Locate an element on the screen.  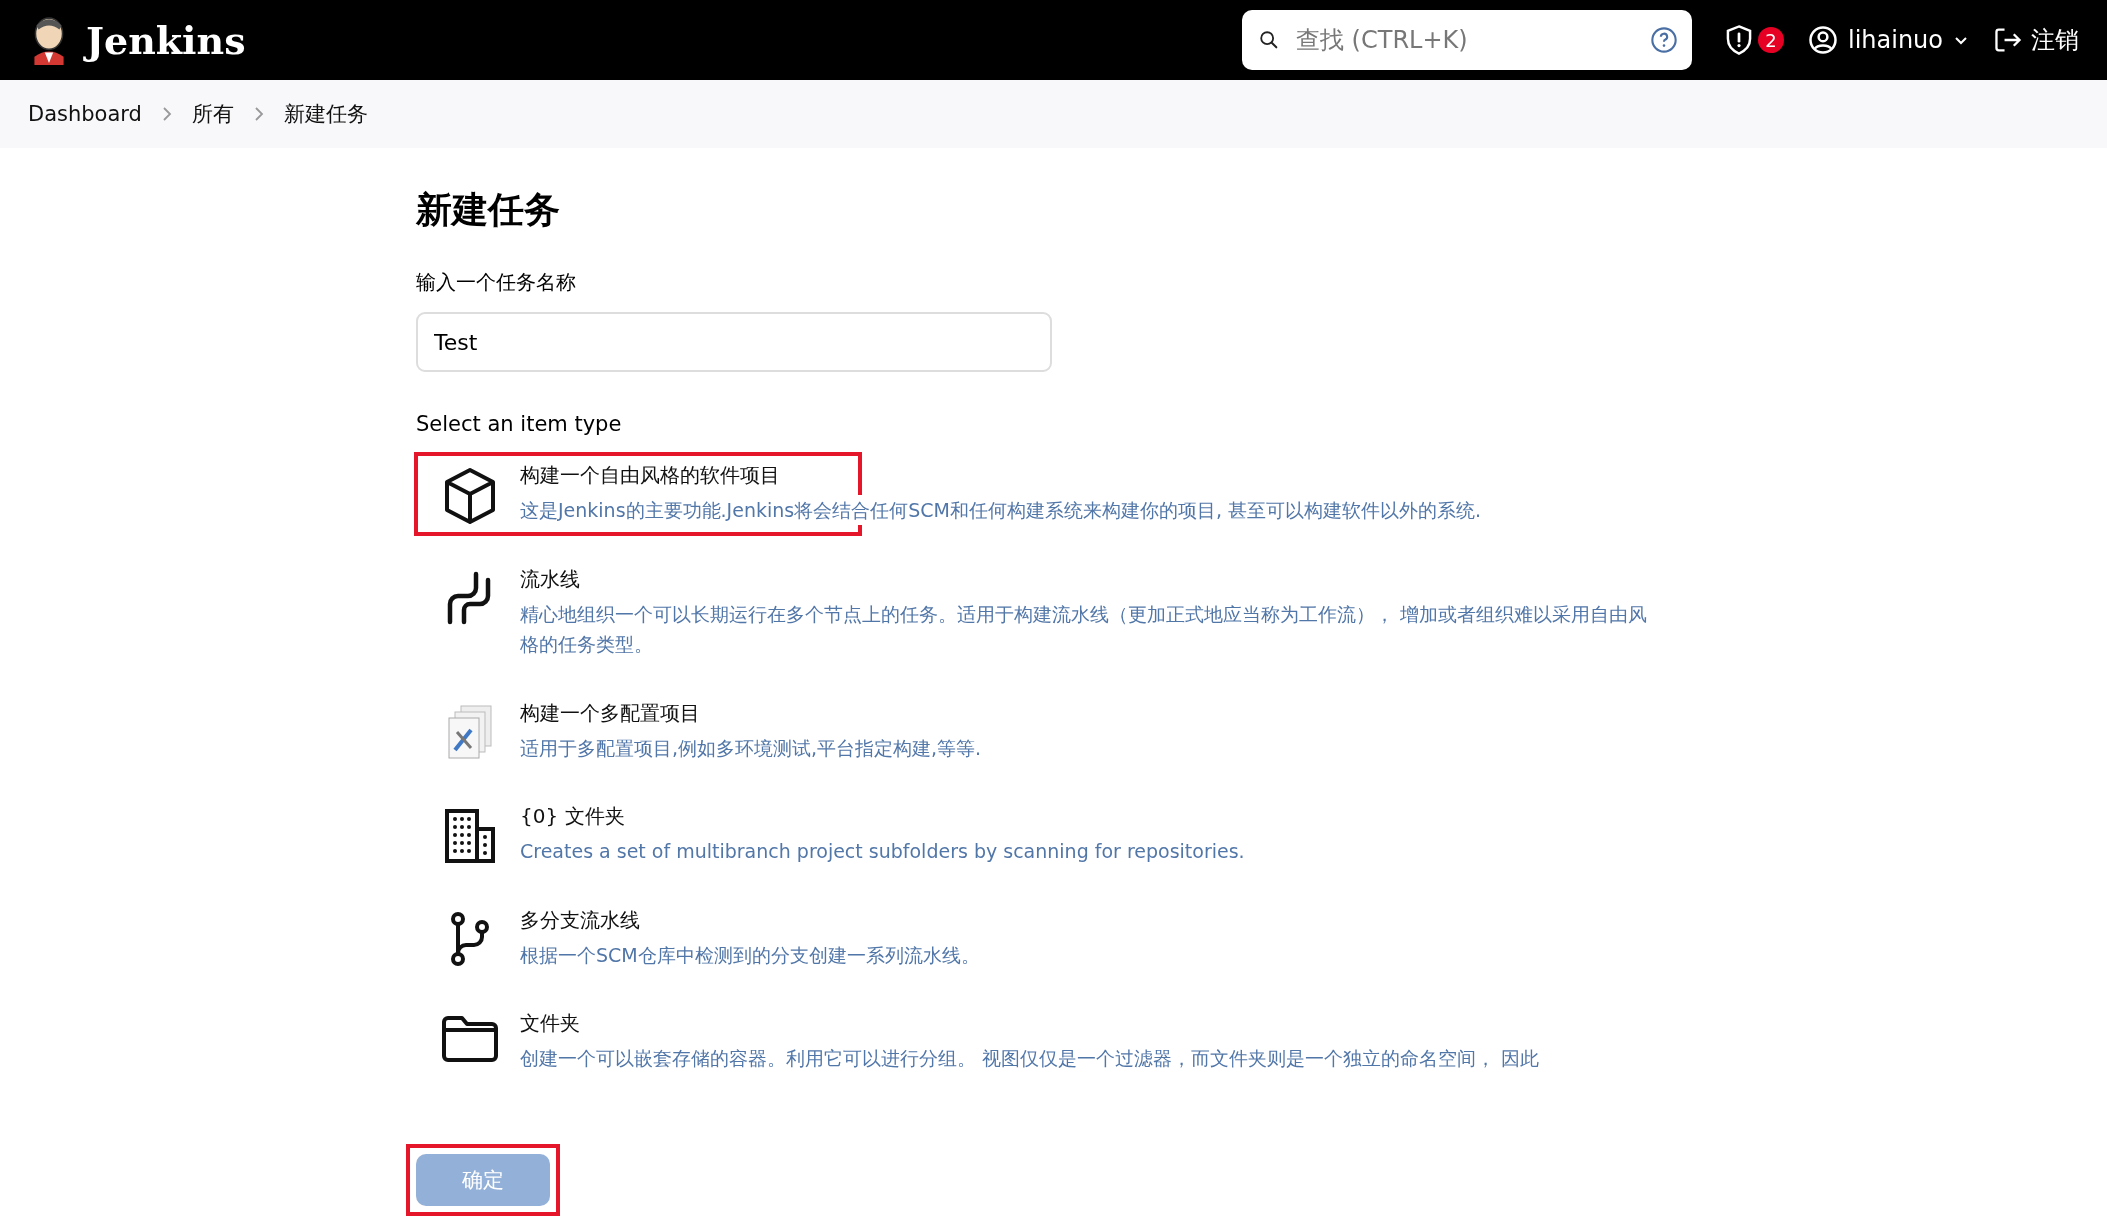
item-type-title: 文件夹 is located at coordinates (550, 1023).